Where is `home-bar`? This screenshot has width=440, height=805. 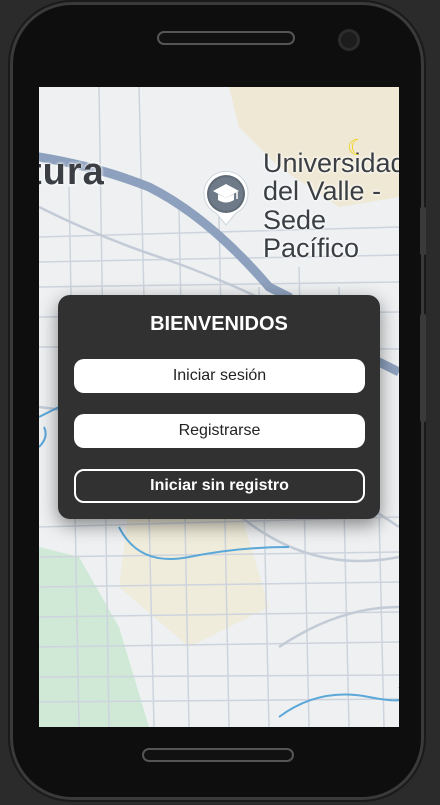
home-bar is located at coordinates (218, 755).